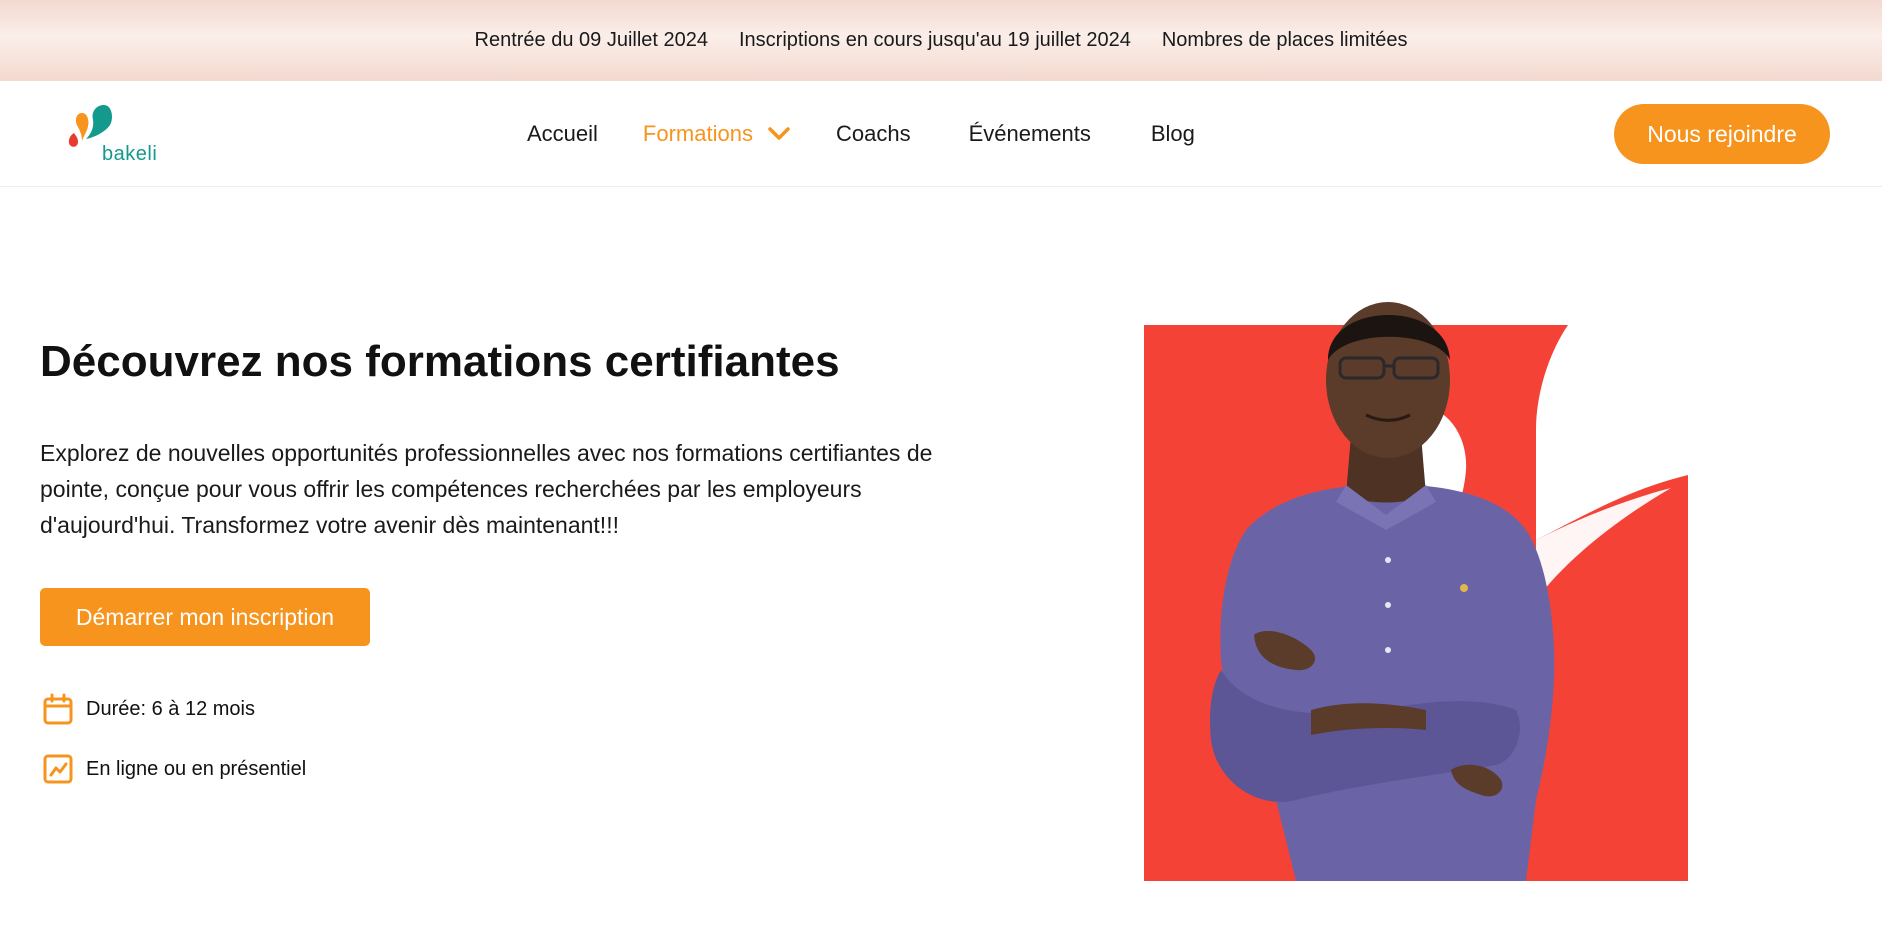  I want to click on feature-duration-text: Durée: 6 à 12 mois, so click(170, 708).